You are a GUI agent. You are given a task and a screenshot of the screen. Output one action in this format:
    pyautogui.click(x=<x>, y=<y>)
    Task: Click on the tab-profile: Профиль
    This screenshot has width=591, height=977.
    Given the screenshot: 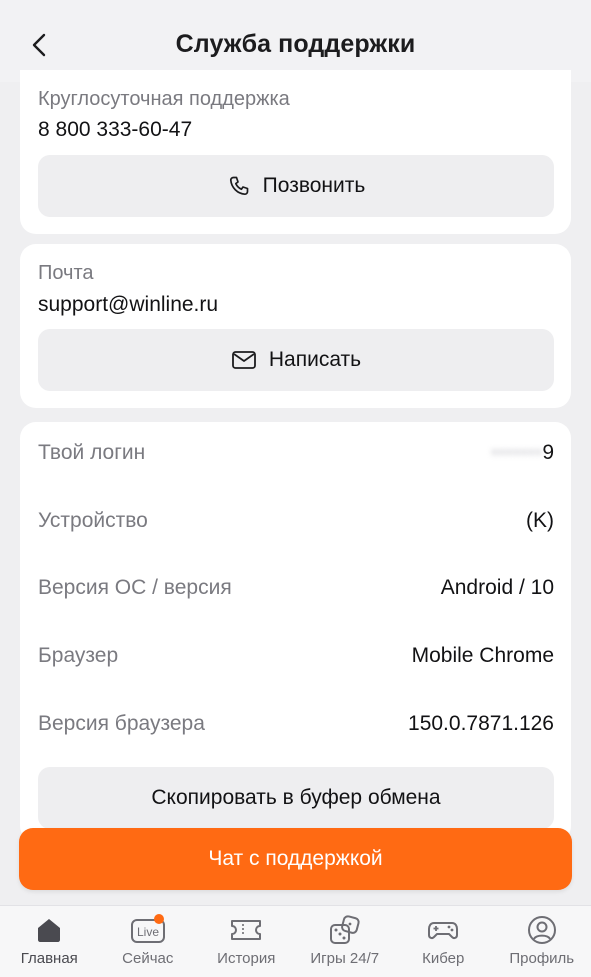 What is the action you would take?
    pyautogui.click(x=542, y=939)
    